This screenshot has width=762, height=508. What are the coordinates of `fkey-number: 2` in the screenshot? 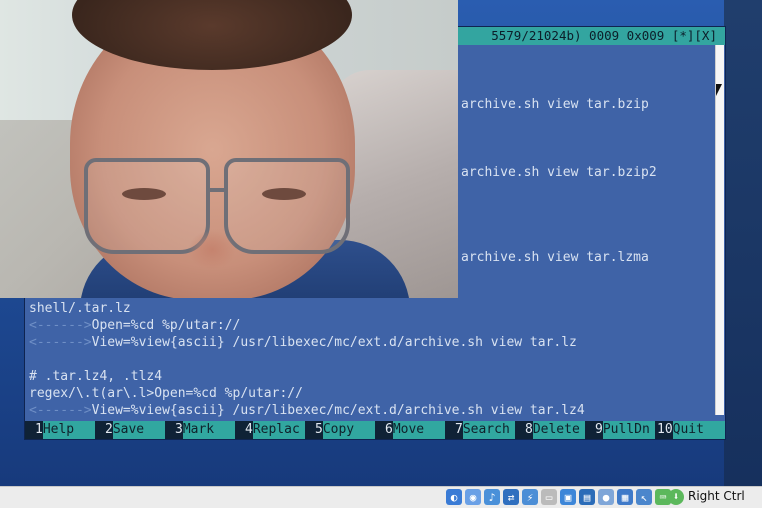 It's located at (104, 430).